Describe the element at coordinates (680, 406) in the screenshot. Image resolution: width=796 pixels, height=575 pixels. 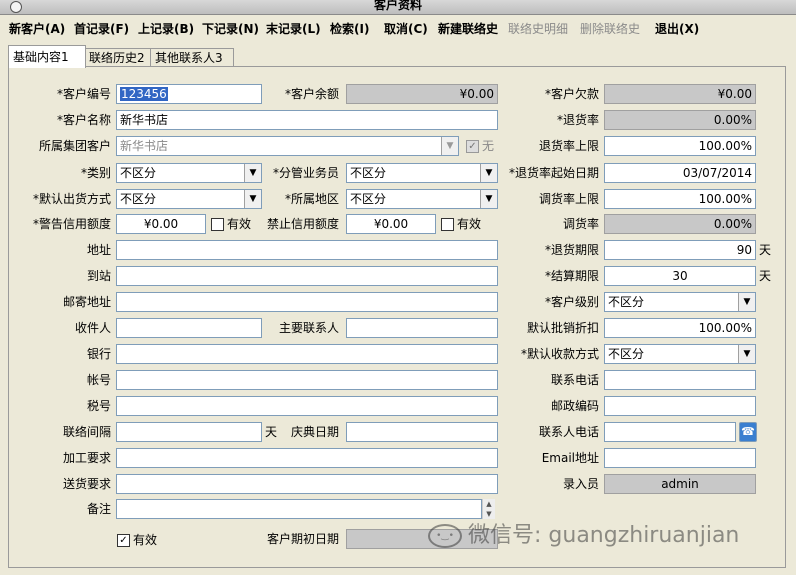
I see `postcode-field` at that location.